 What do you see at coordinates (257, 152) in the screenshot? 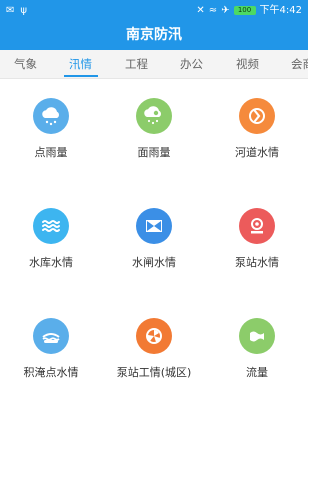
I see `grid-item-label: 河道水情` at bounding box center [257, 152].